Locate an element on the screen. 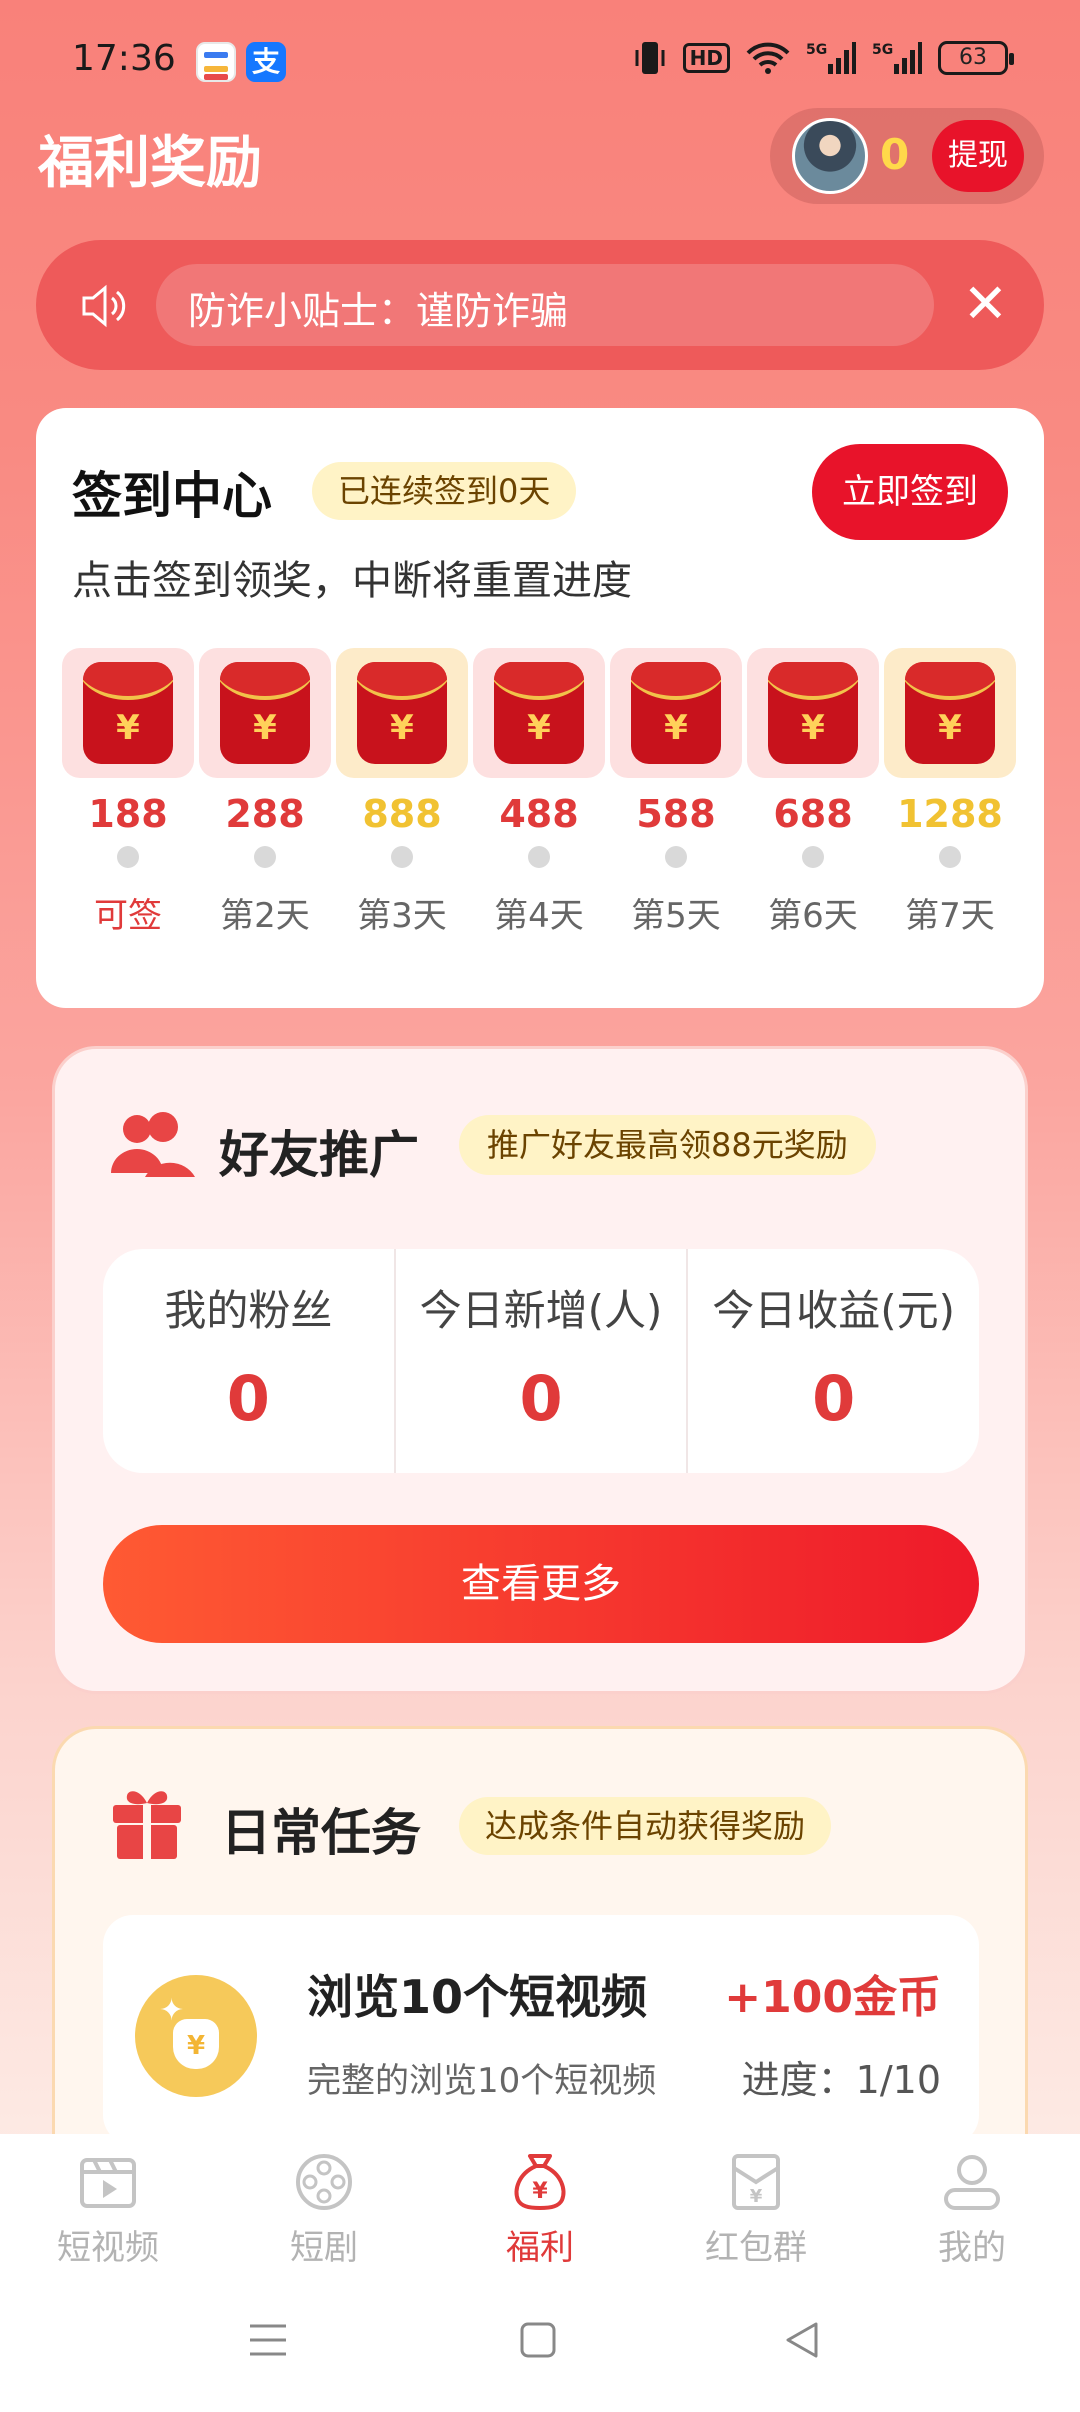  sign-in-day: ¥ 288 第2天 is located at coordinates (265, 792).